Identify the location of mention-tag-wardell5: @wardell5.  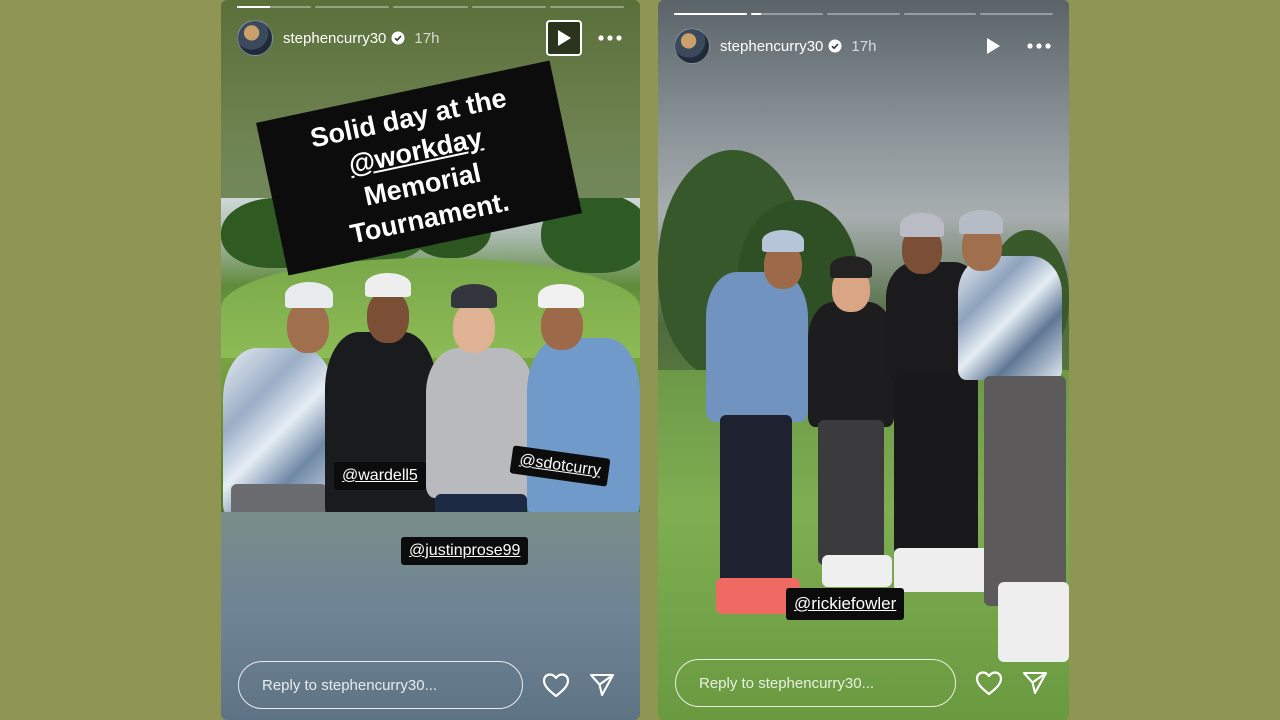
(380, 476).